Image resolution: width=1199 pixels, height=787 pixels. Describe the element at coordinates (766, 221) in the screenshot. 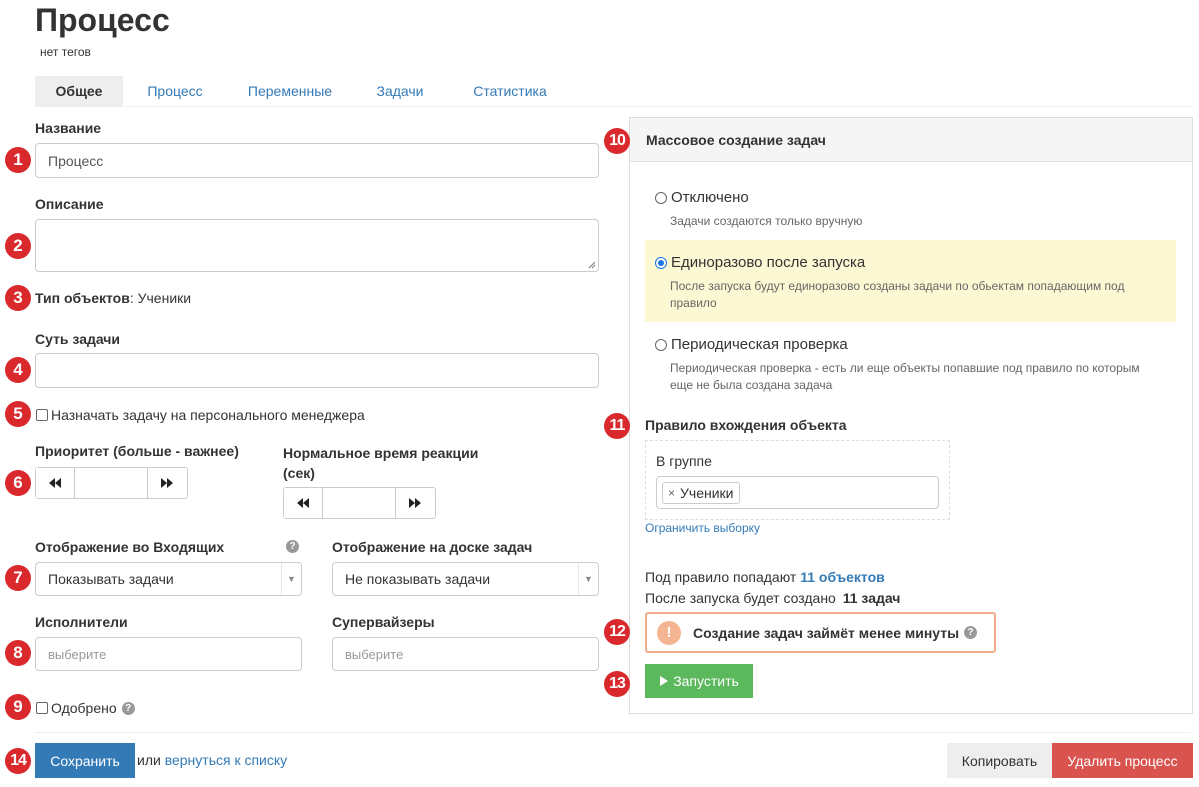

I see `option-disabled-desc: Задачи создаются только вручную` at that location.